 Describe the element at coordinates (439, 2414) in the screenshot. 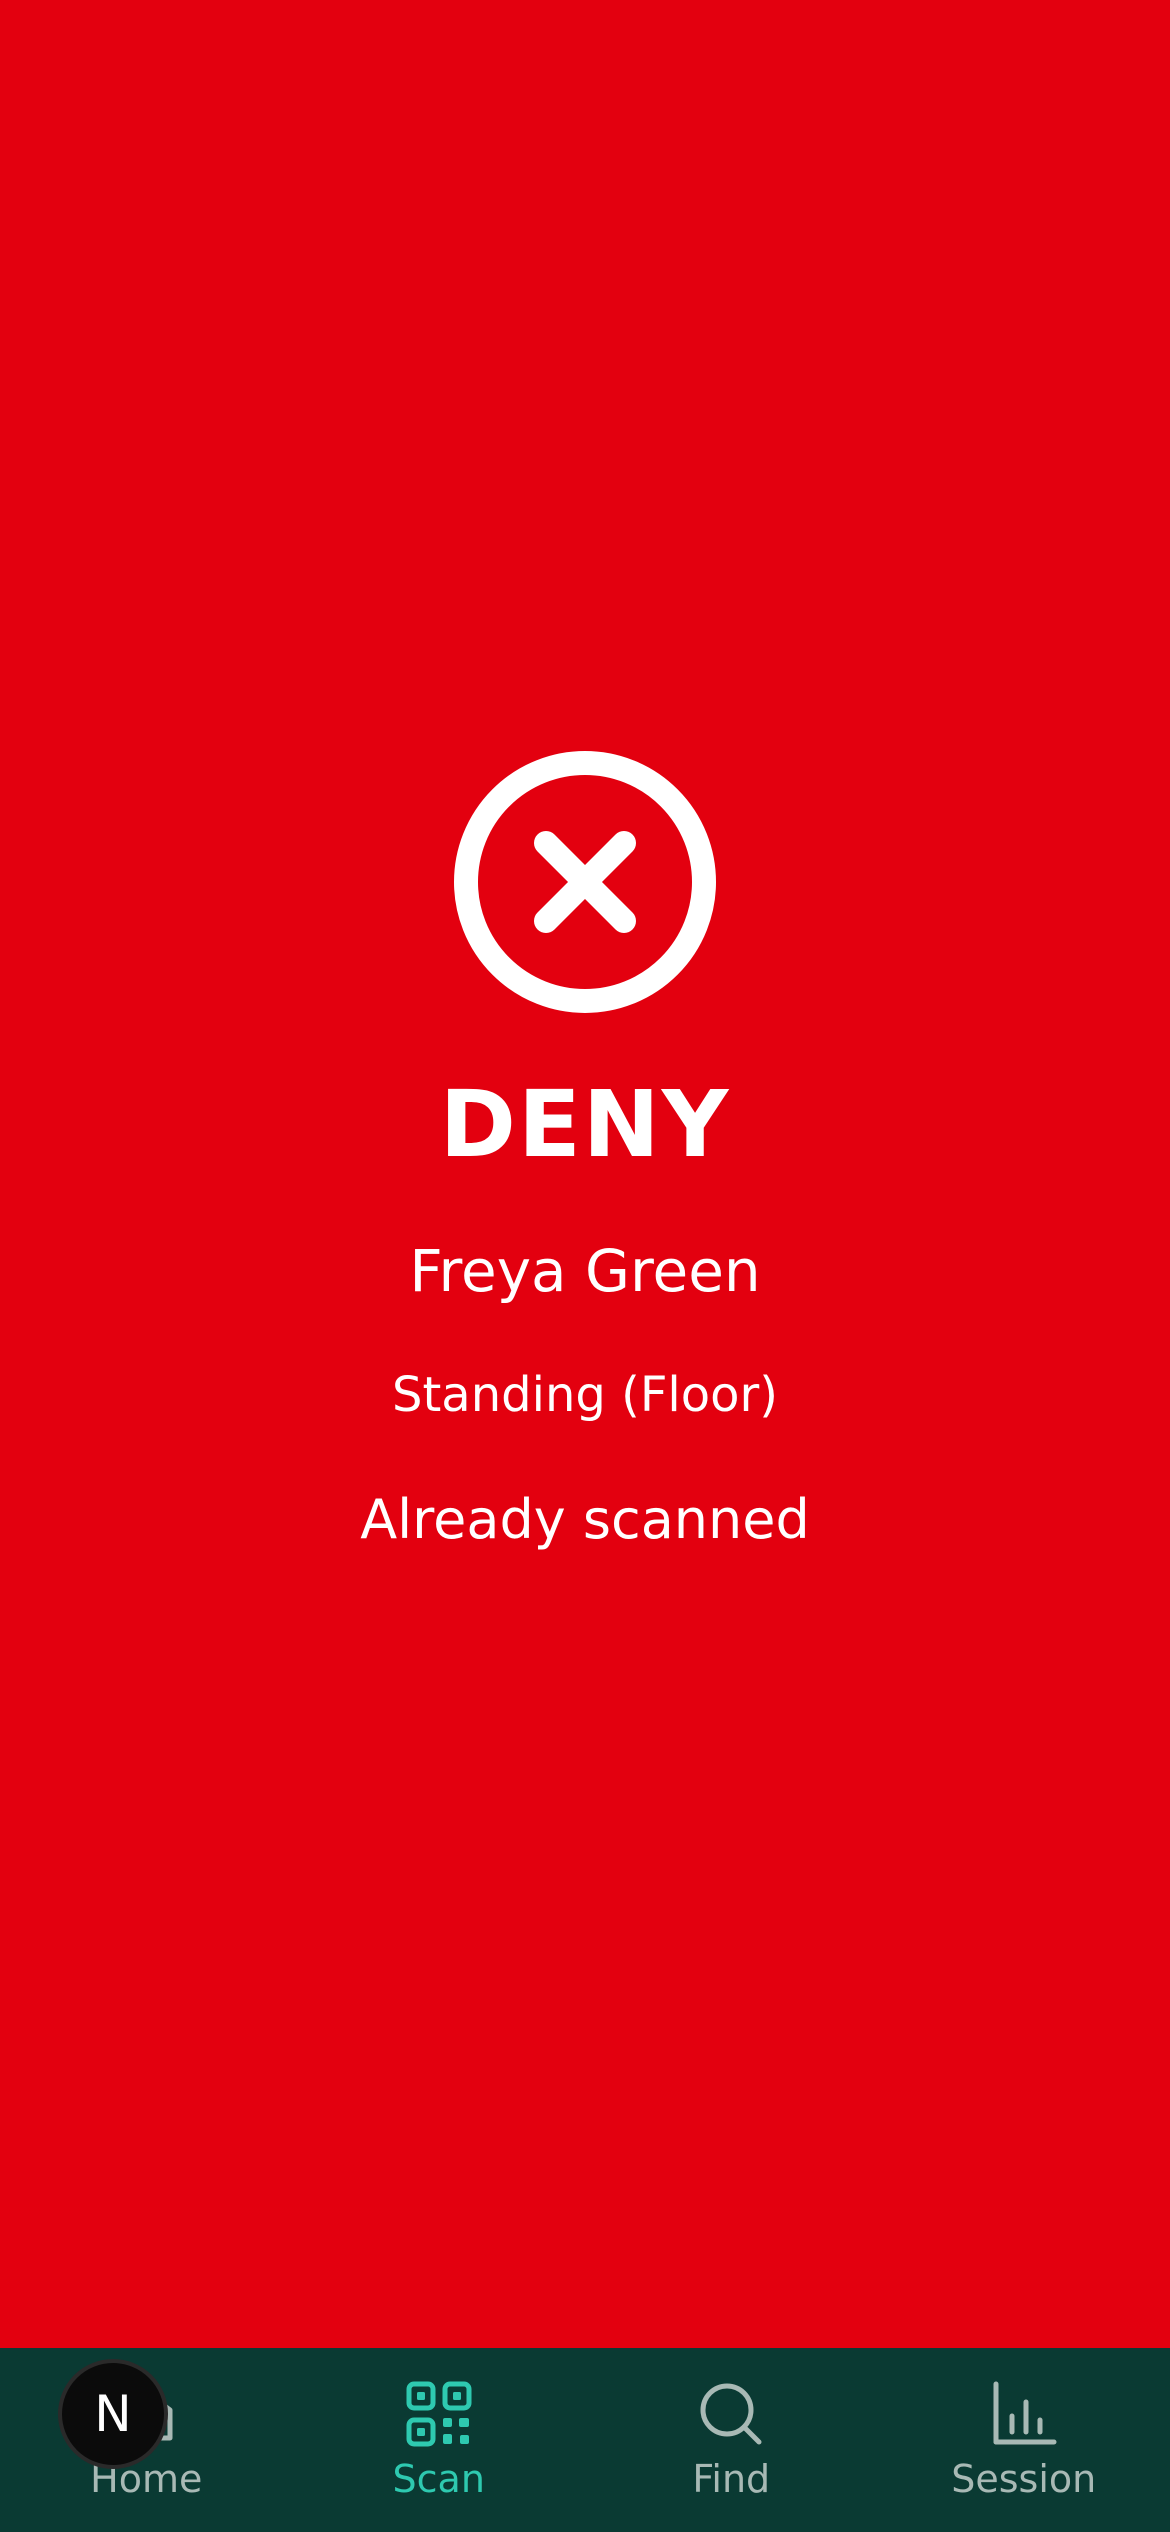

I see `qr-code-icon` at that location.